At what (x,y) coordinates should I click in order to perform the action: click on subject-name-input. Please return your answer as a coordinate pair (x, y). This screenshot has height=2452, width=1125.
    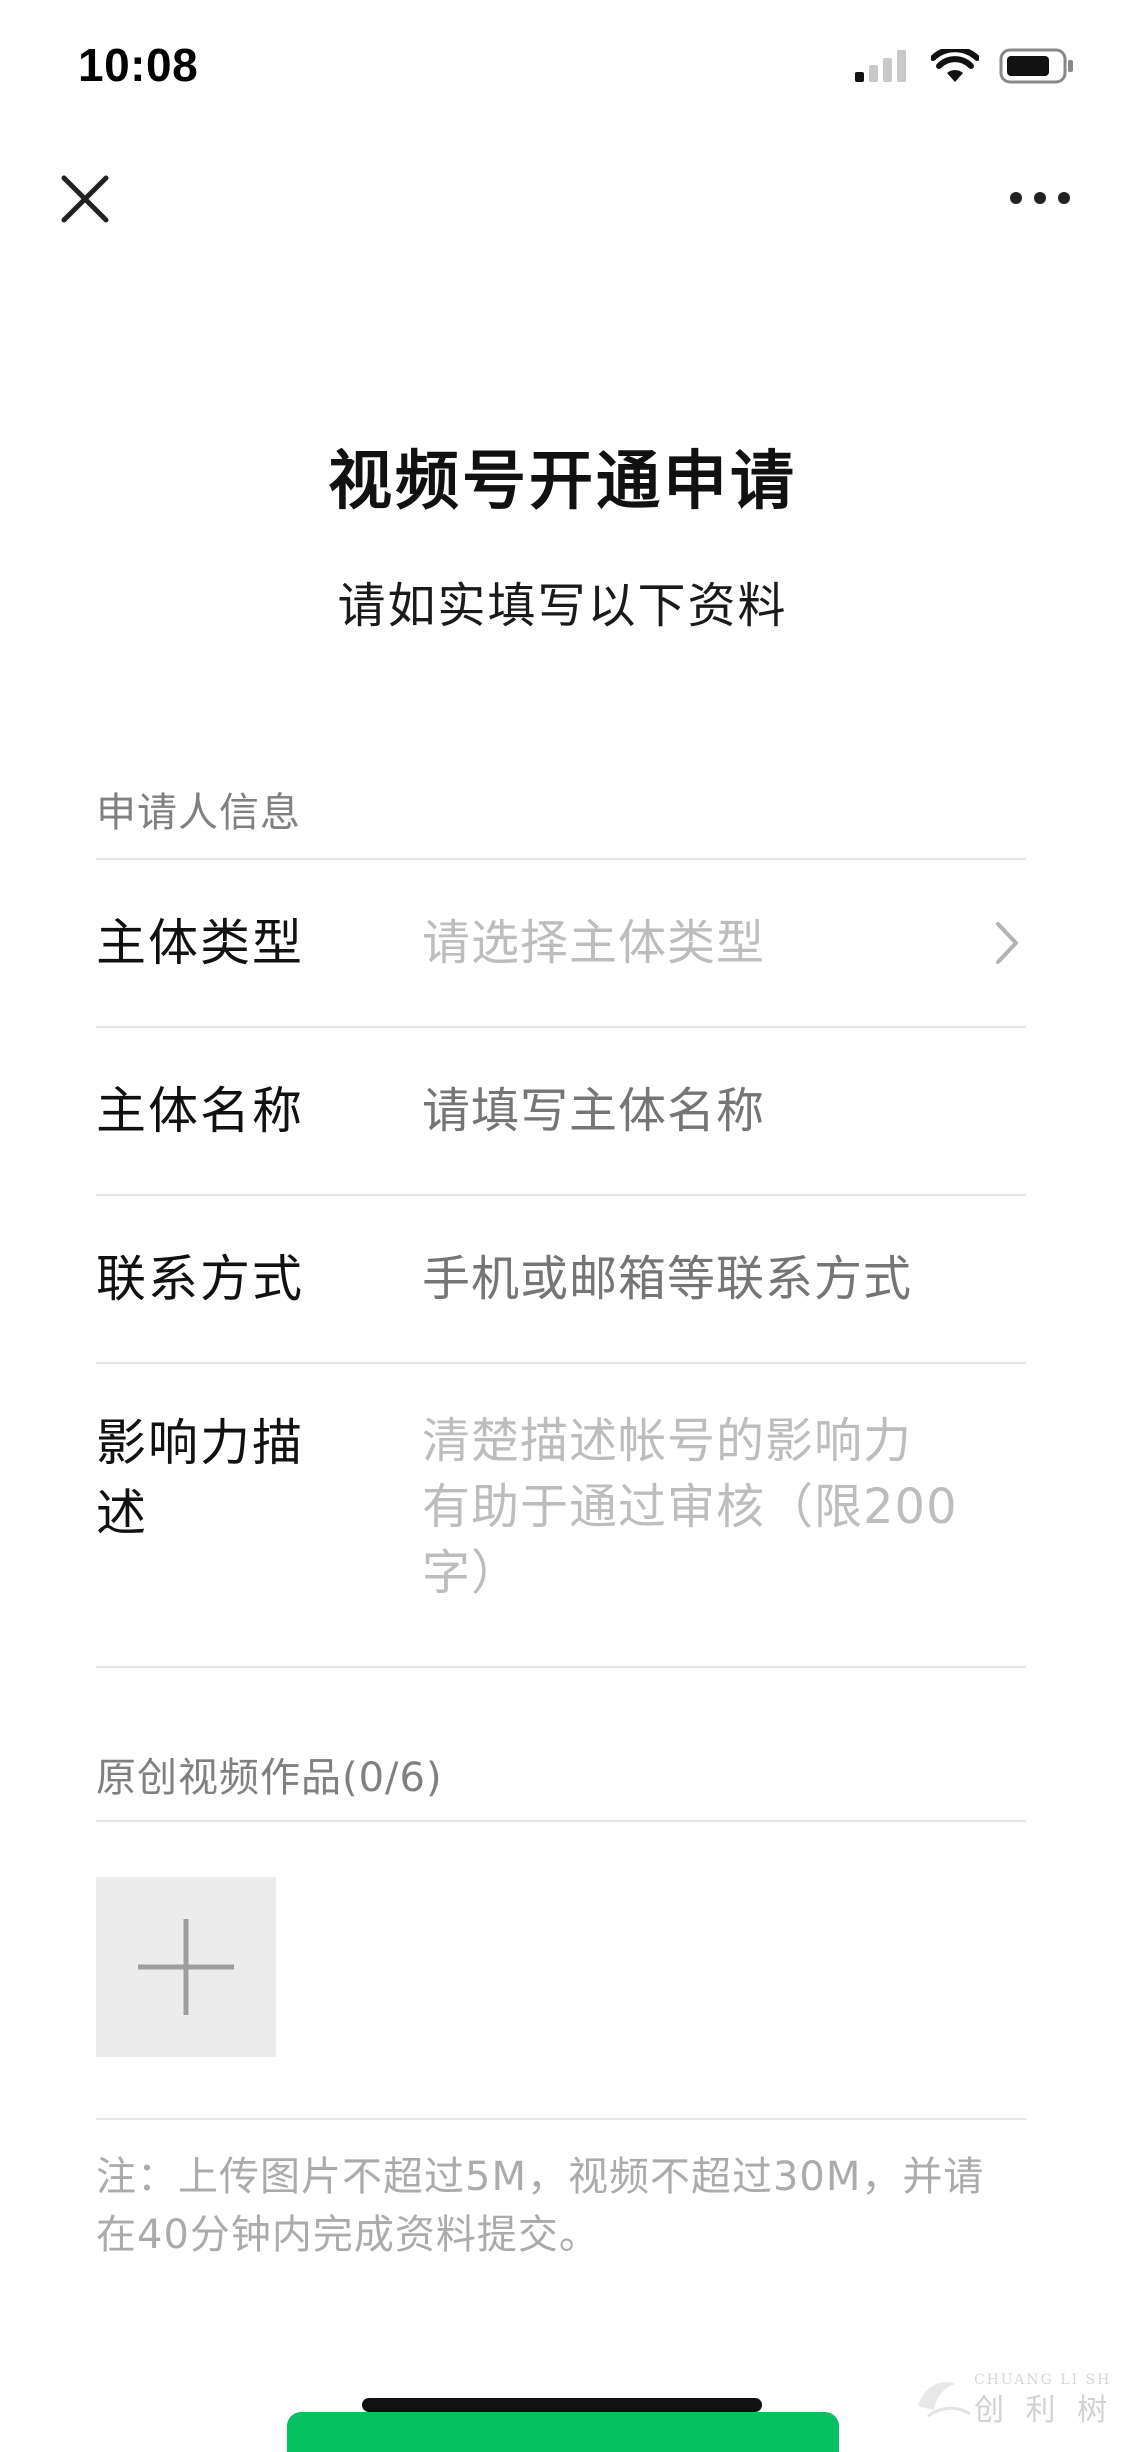
    Looking at the image, I should click on (692, 1111).